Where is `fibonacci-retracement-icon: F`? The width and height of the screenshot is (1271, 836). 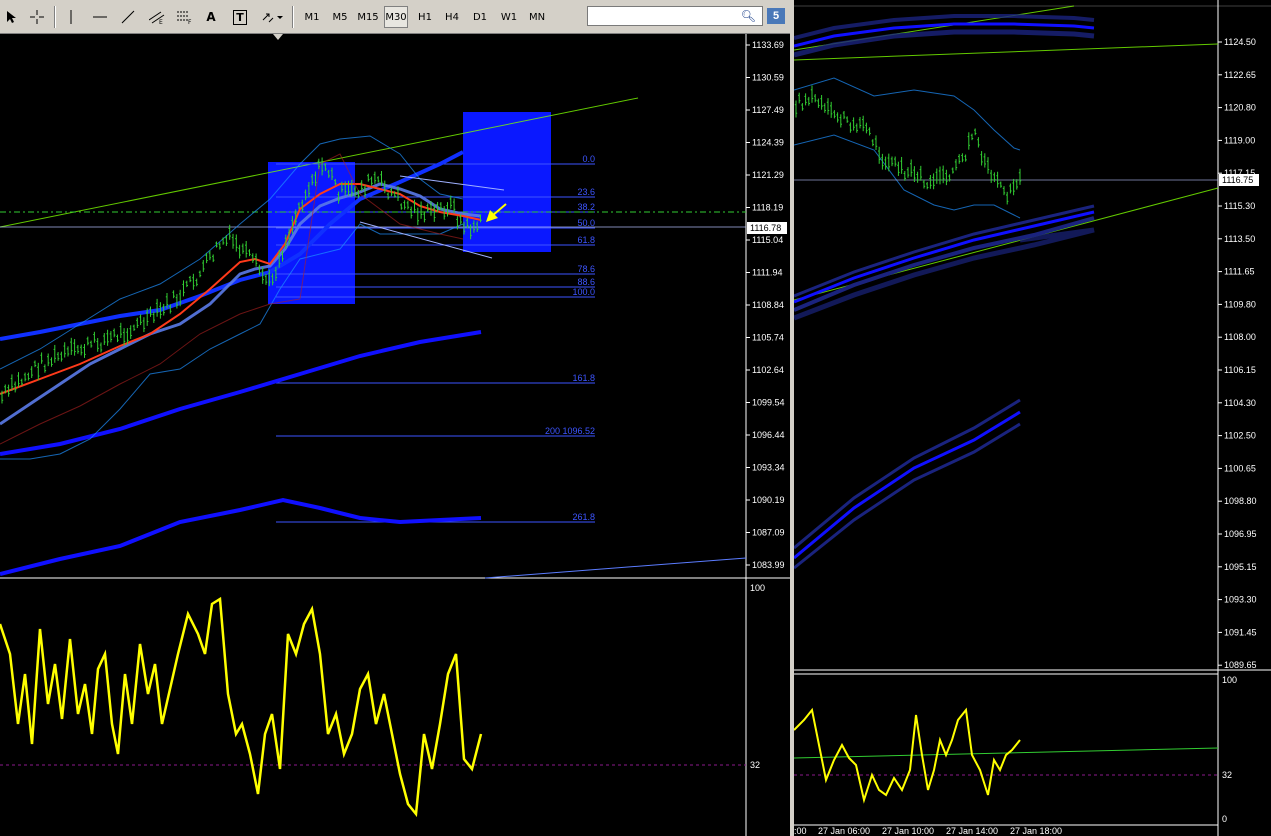 fibonacci-retracement-icon: F is located at coordinates (185, 17).